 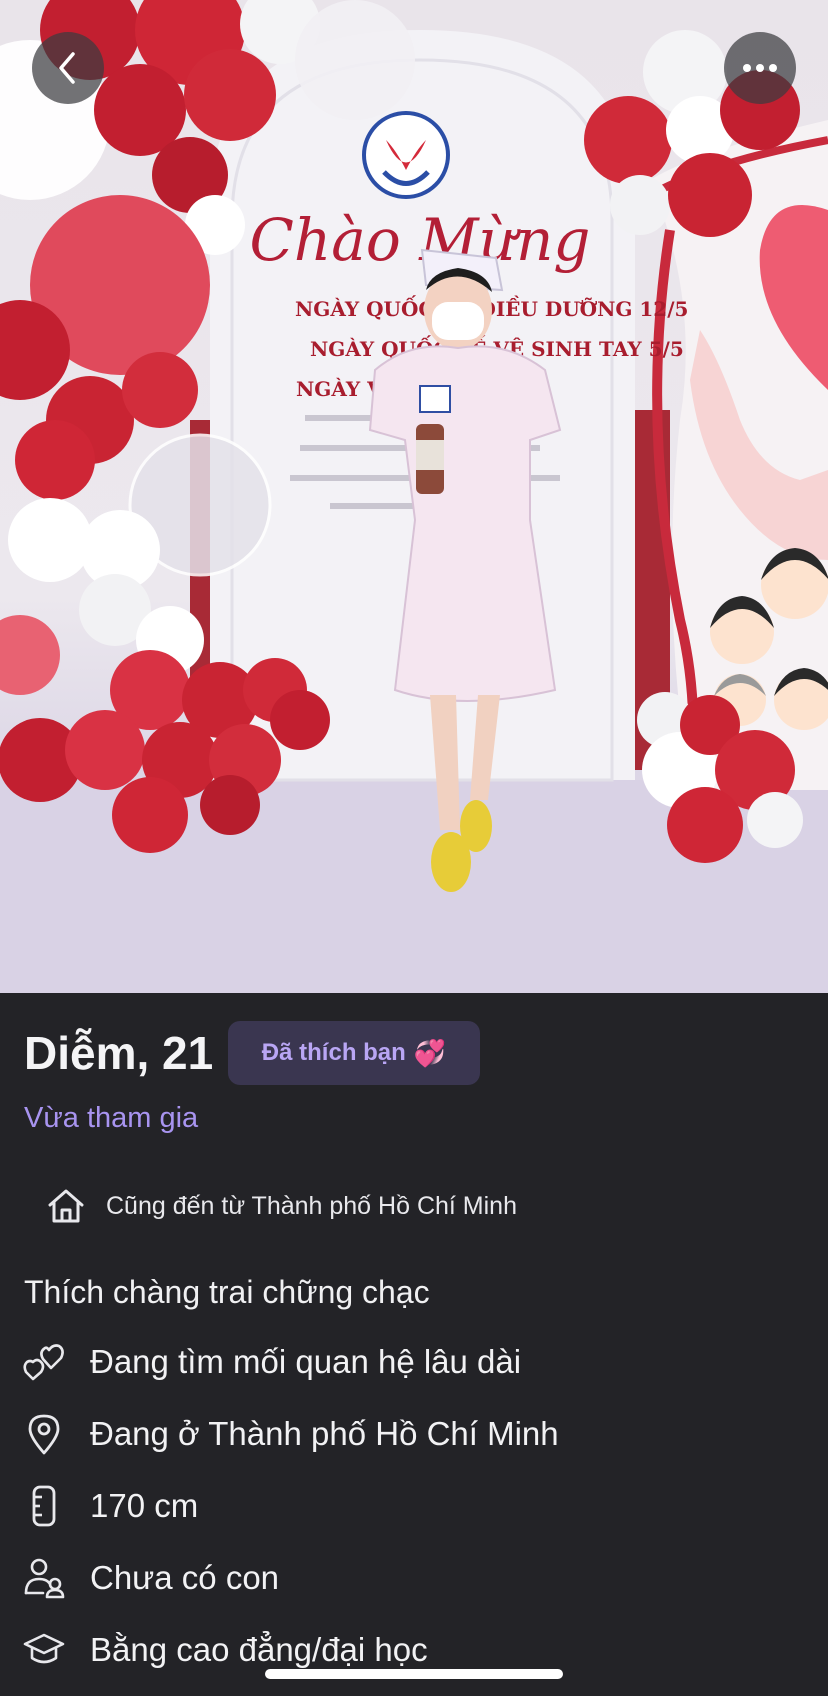 I want to click on detail-relationship: Đang tìm mối quan hệ lâu dài, so click(x=271, y=1362).